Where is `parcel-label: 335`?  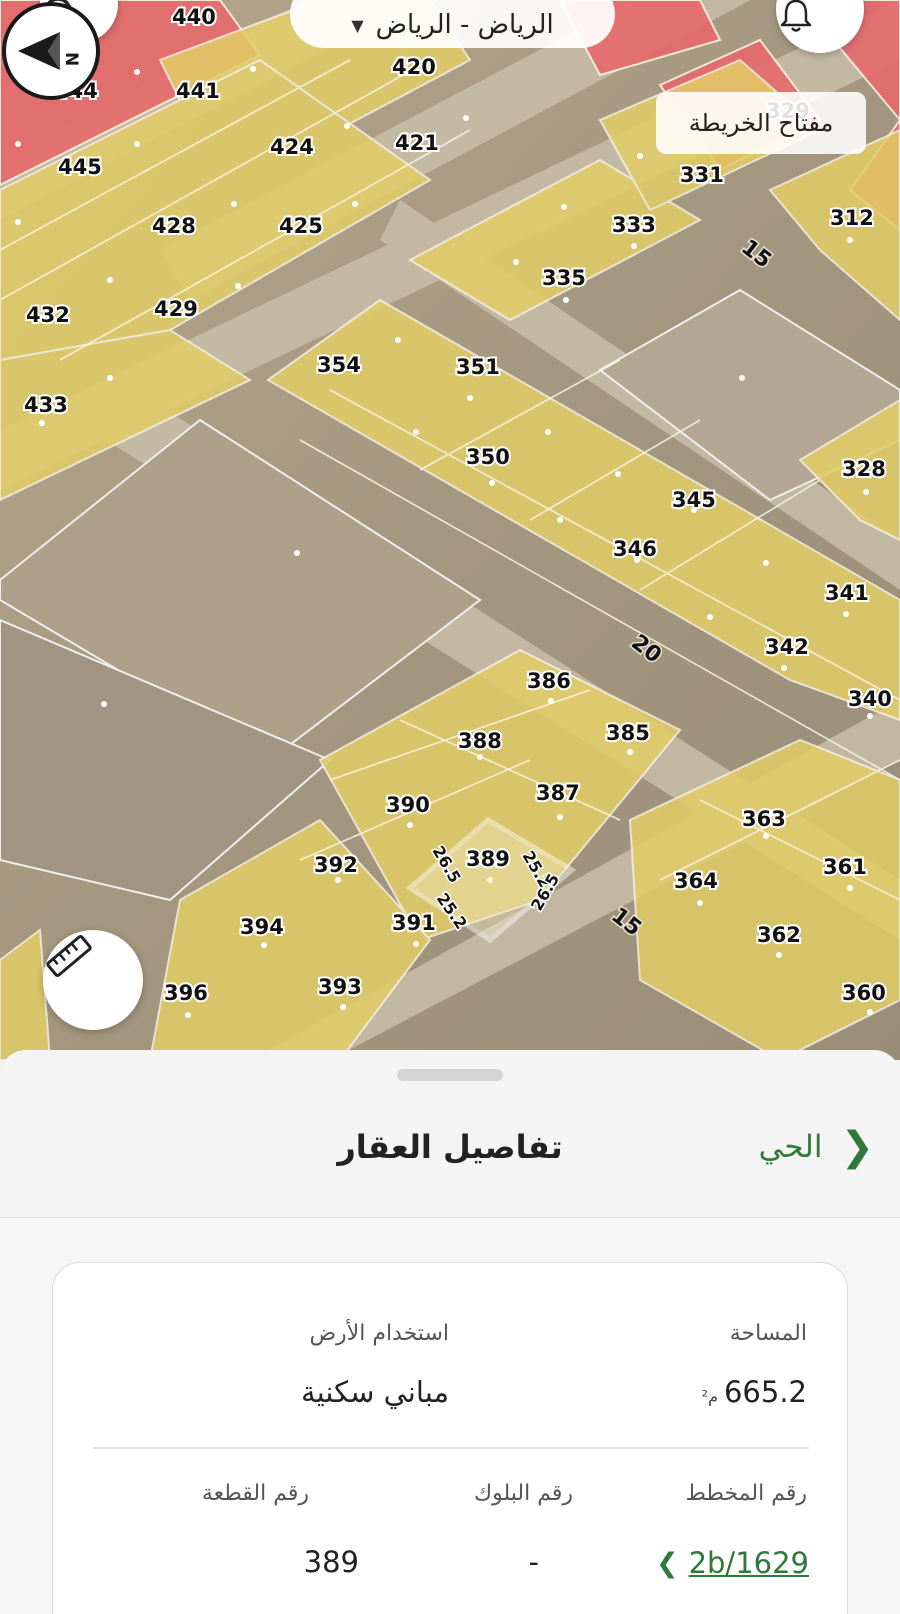
parcel-label: 335 is located at coordinates (564, 278).